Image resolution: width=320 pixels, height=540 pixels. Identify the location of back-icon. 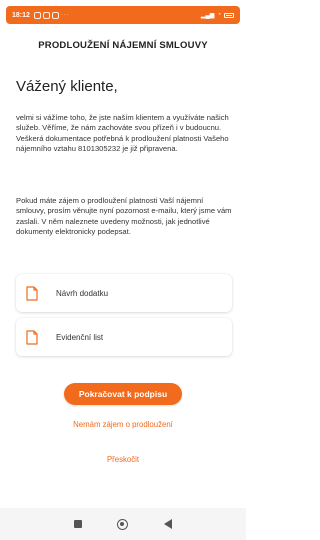
(168, 524).